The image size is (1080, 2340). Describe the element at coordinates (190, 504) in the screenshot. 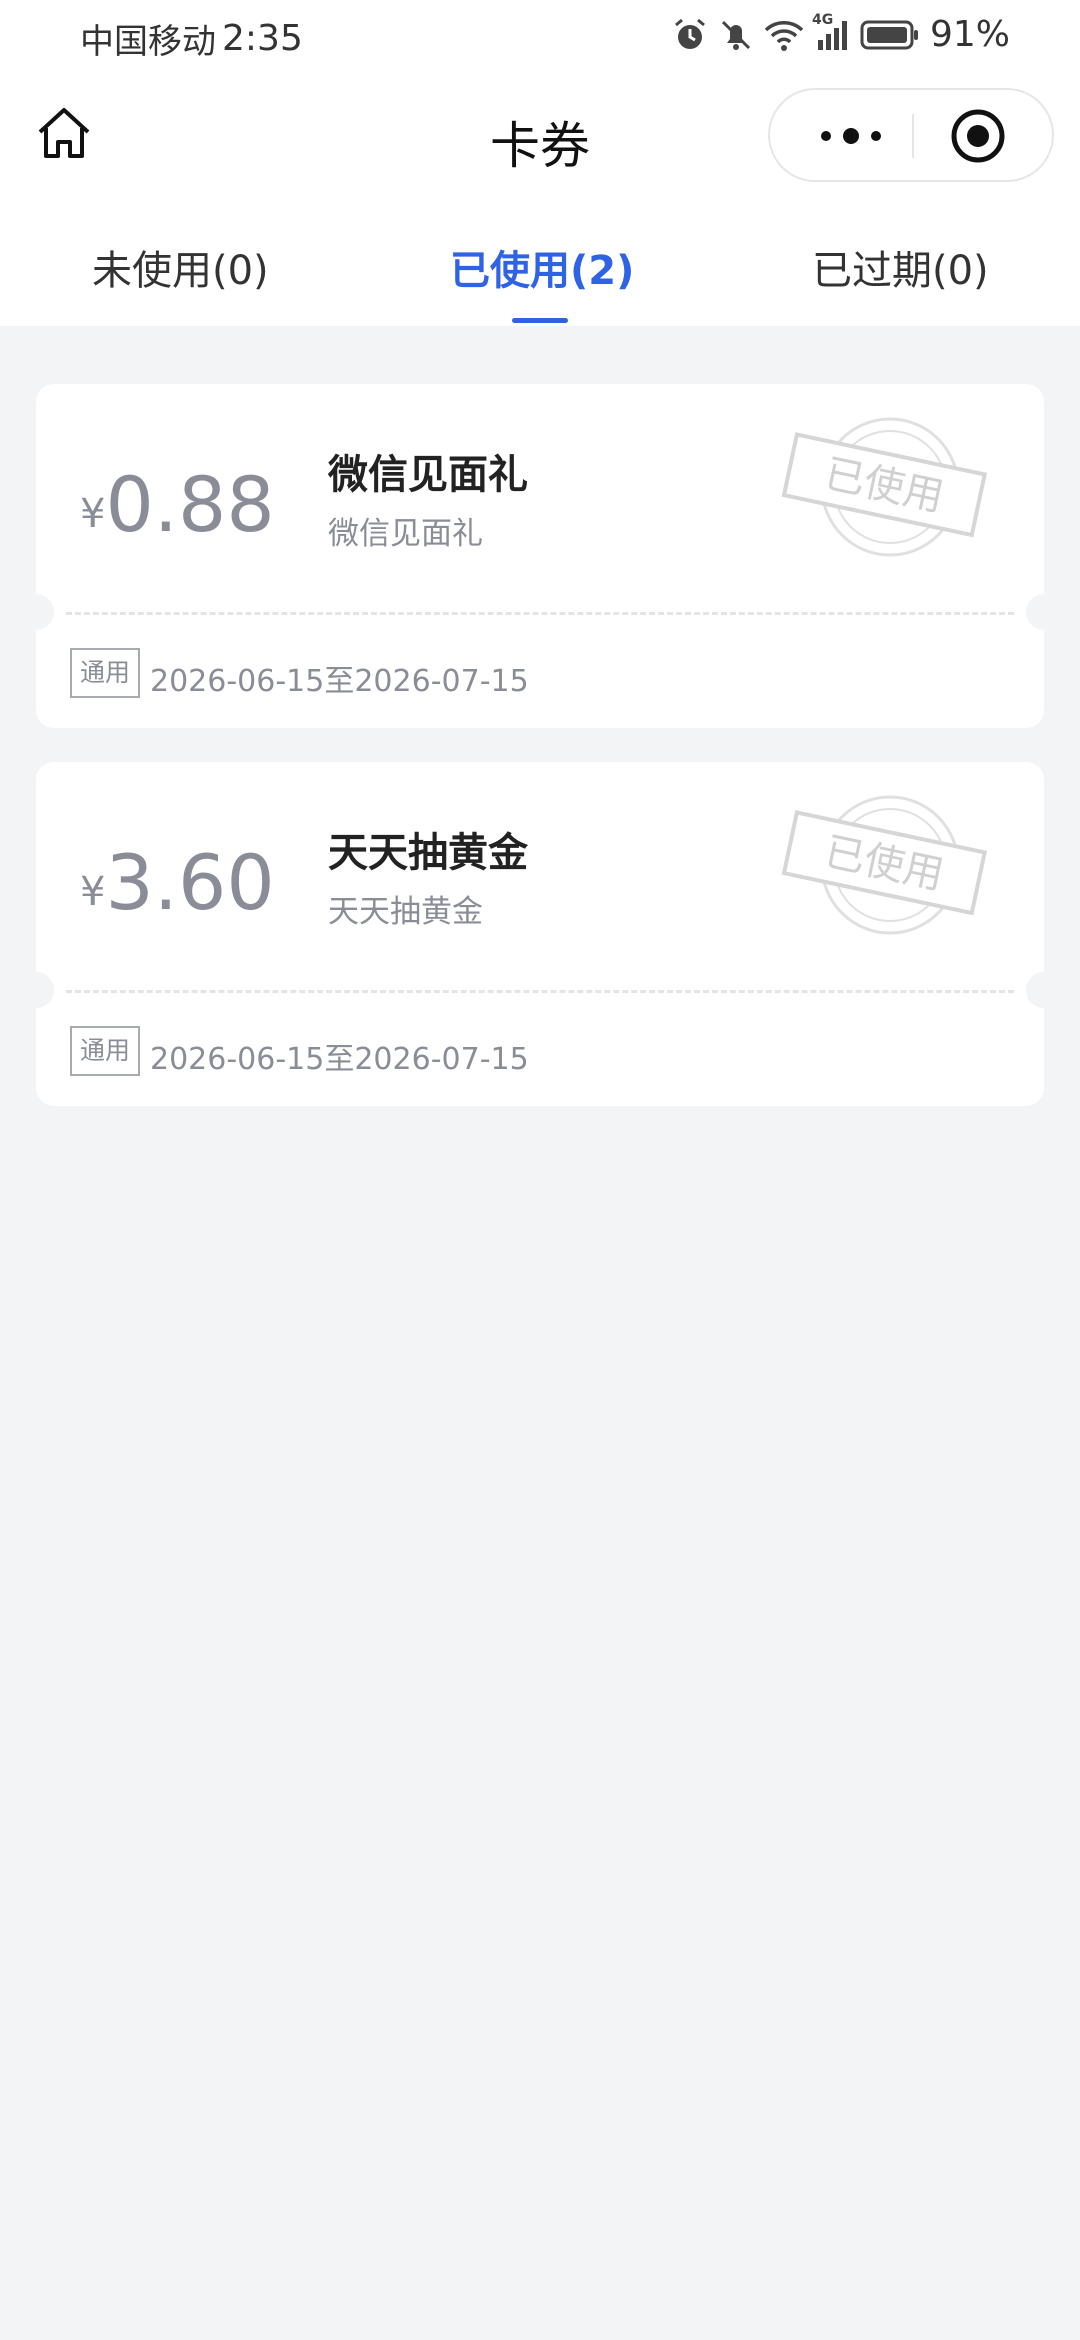

I see `amount-value: 0.88` at that location.